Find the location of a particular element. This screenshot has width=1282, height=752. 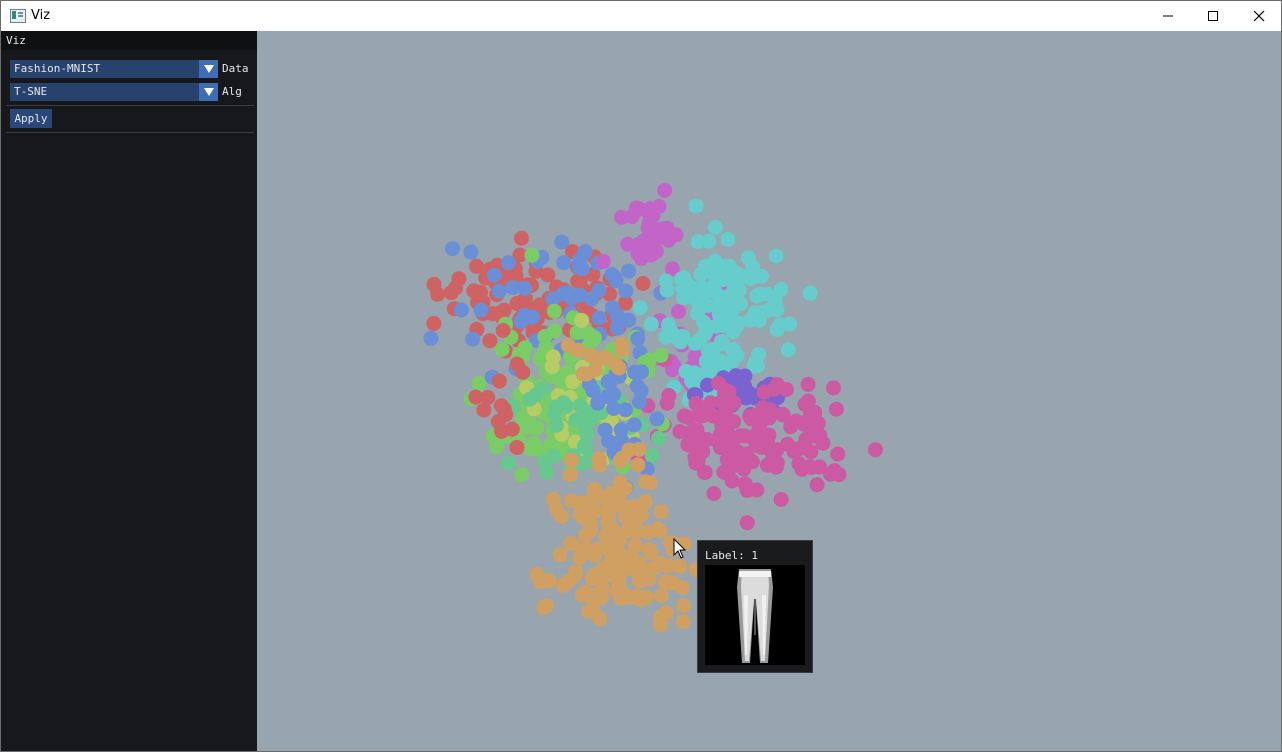

sidebar-title-bar: Viz is located at coordinates (129, 40).